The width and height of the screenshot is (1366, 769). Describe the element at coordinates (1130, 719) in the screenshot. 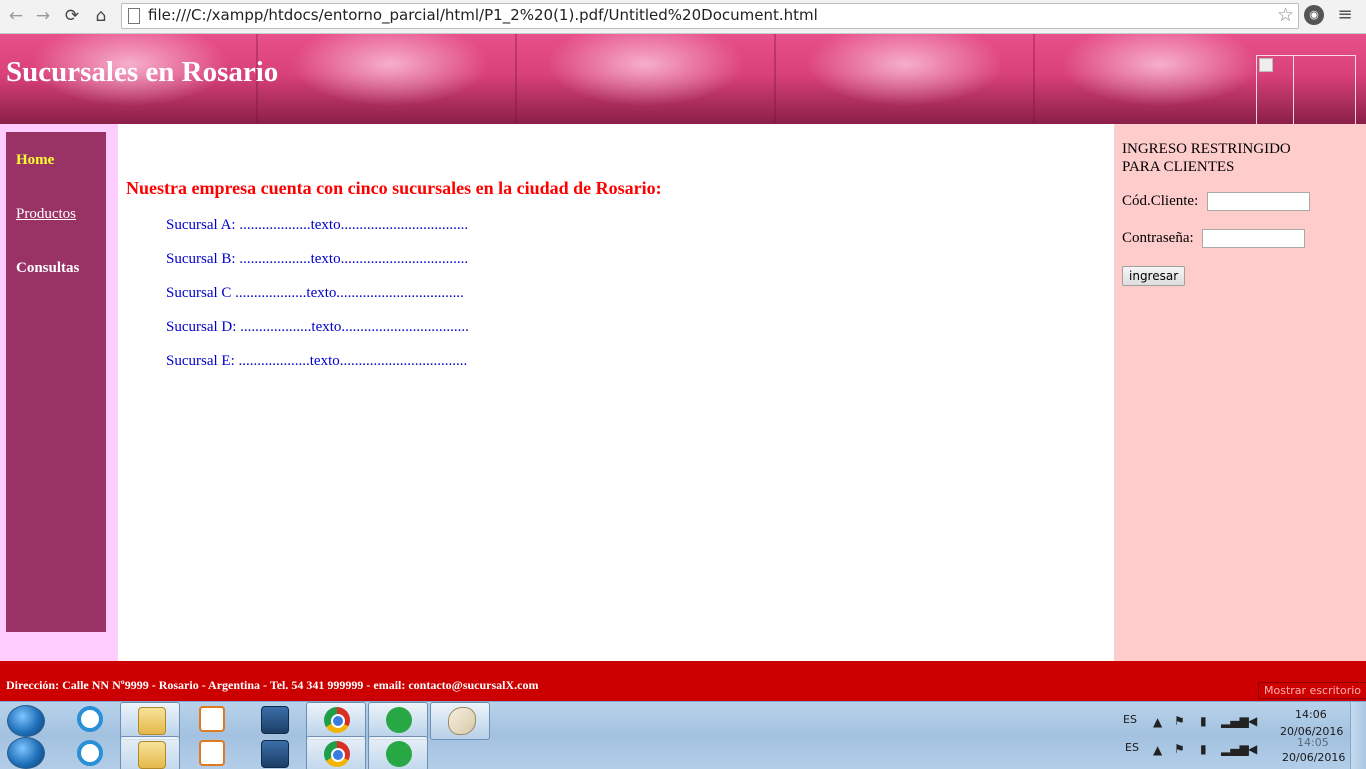

I see `language-indicator: ES` at that location.